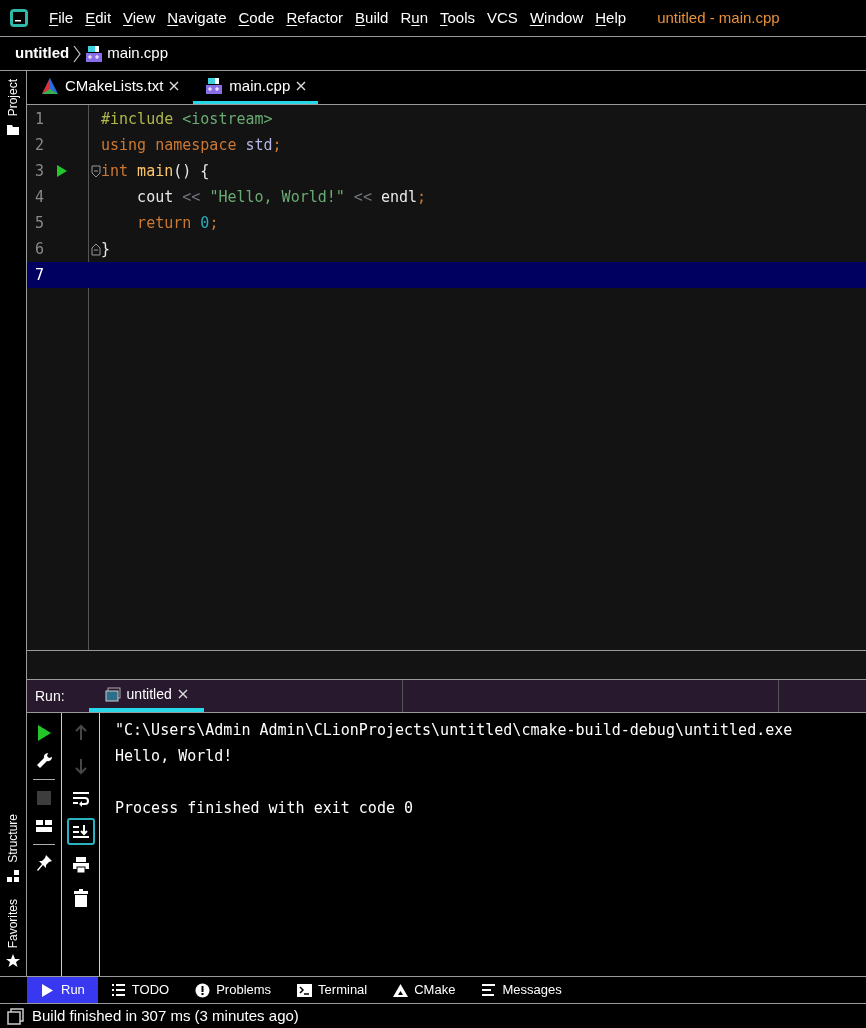 The height and width of the screenshot is (1028, 866). What do you see at coordinates (40, 119) in the screenshot?
I see `line-number: 1` at bounding box center [40, 119].